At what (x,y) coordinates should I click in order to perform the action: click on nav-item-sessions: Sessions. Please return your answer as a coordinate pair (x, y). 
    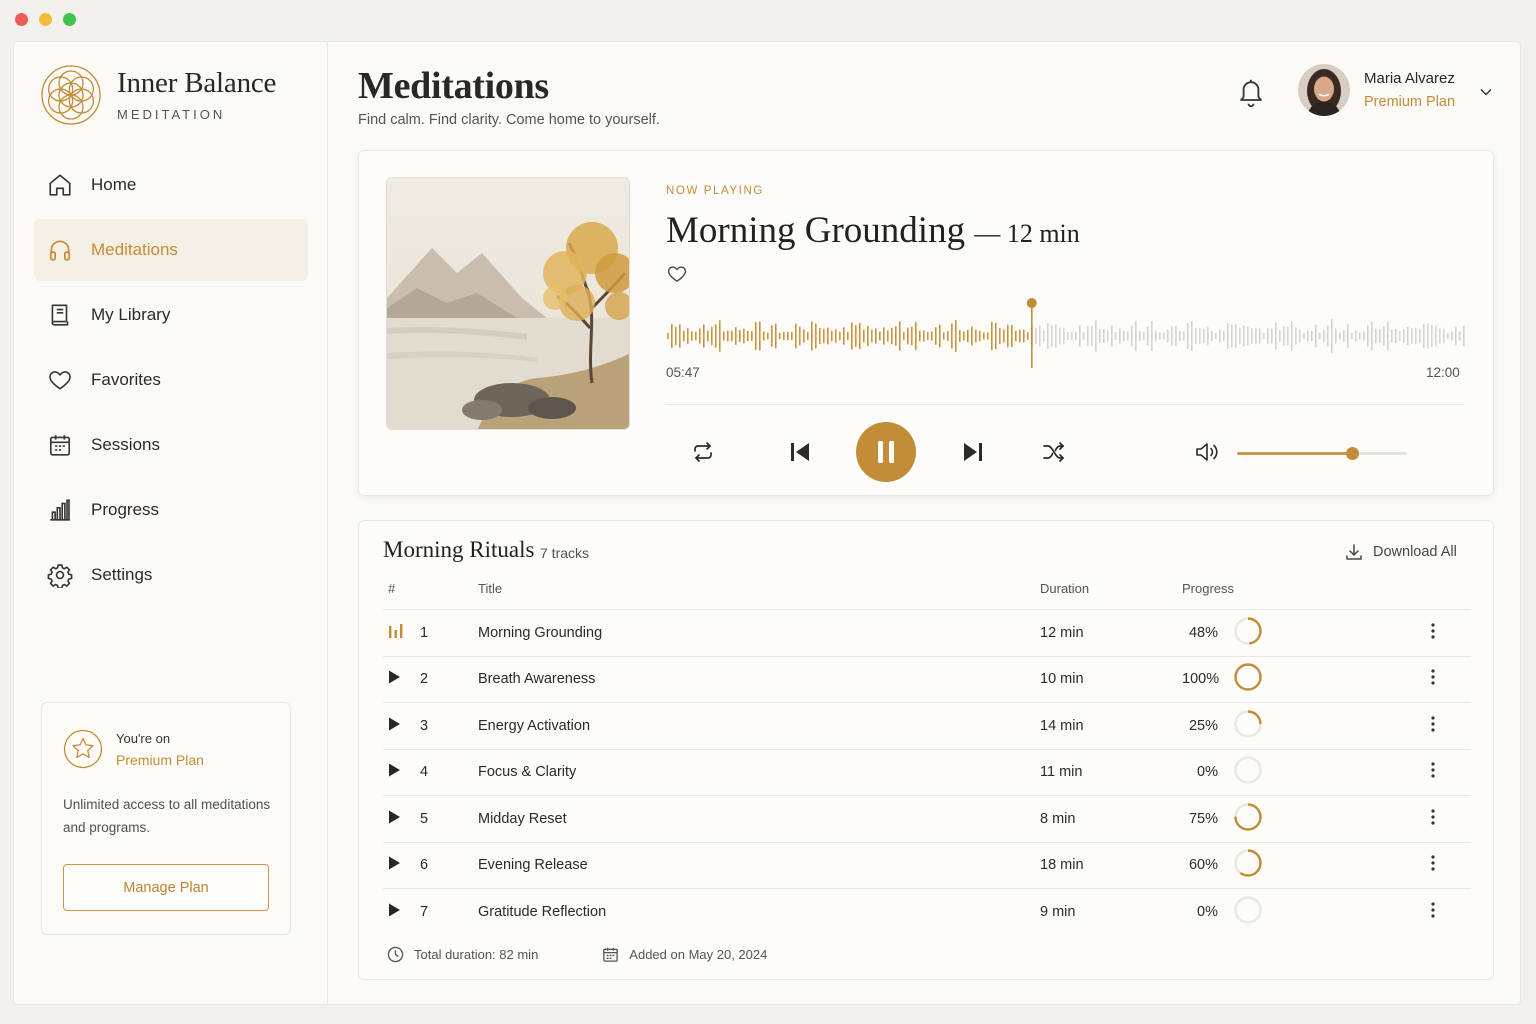
    Looking at the image, I should click on (171, 445).